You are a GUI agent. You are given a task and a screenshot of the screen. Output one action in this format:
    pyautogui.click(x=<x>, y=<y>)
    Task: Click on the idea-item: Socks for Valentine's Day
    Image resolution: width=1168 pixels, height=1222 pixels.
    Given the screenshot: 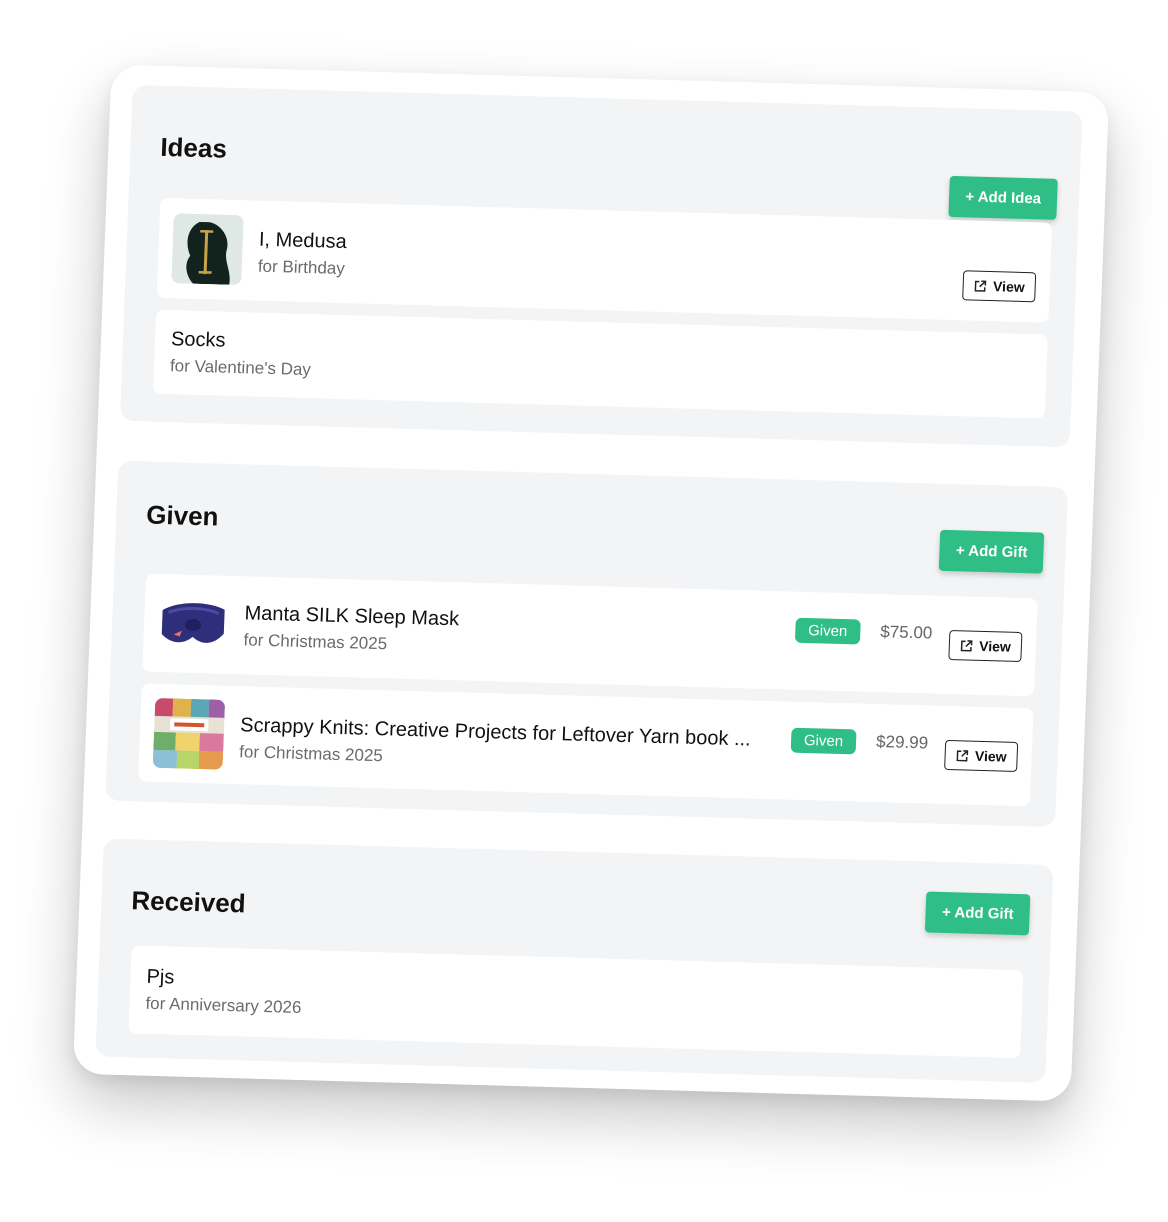 What is the action you would take?
    pyautogui.click(x=600, y=364)
    